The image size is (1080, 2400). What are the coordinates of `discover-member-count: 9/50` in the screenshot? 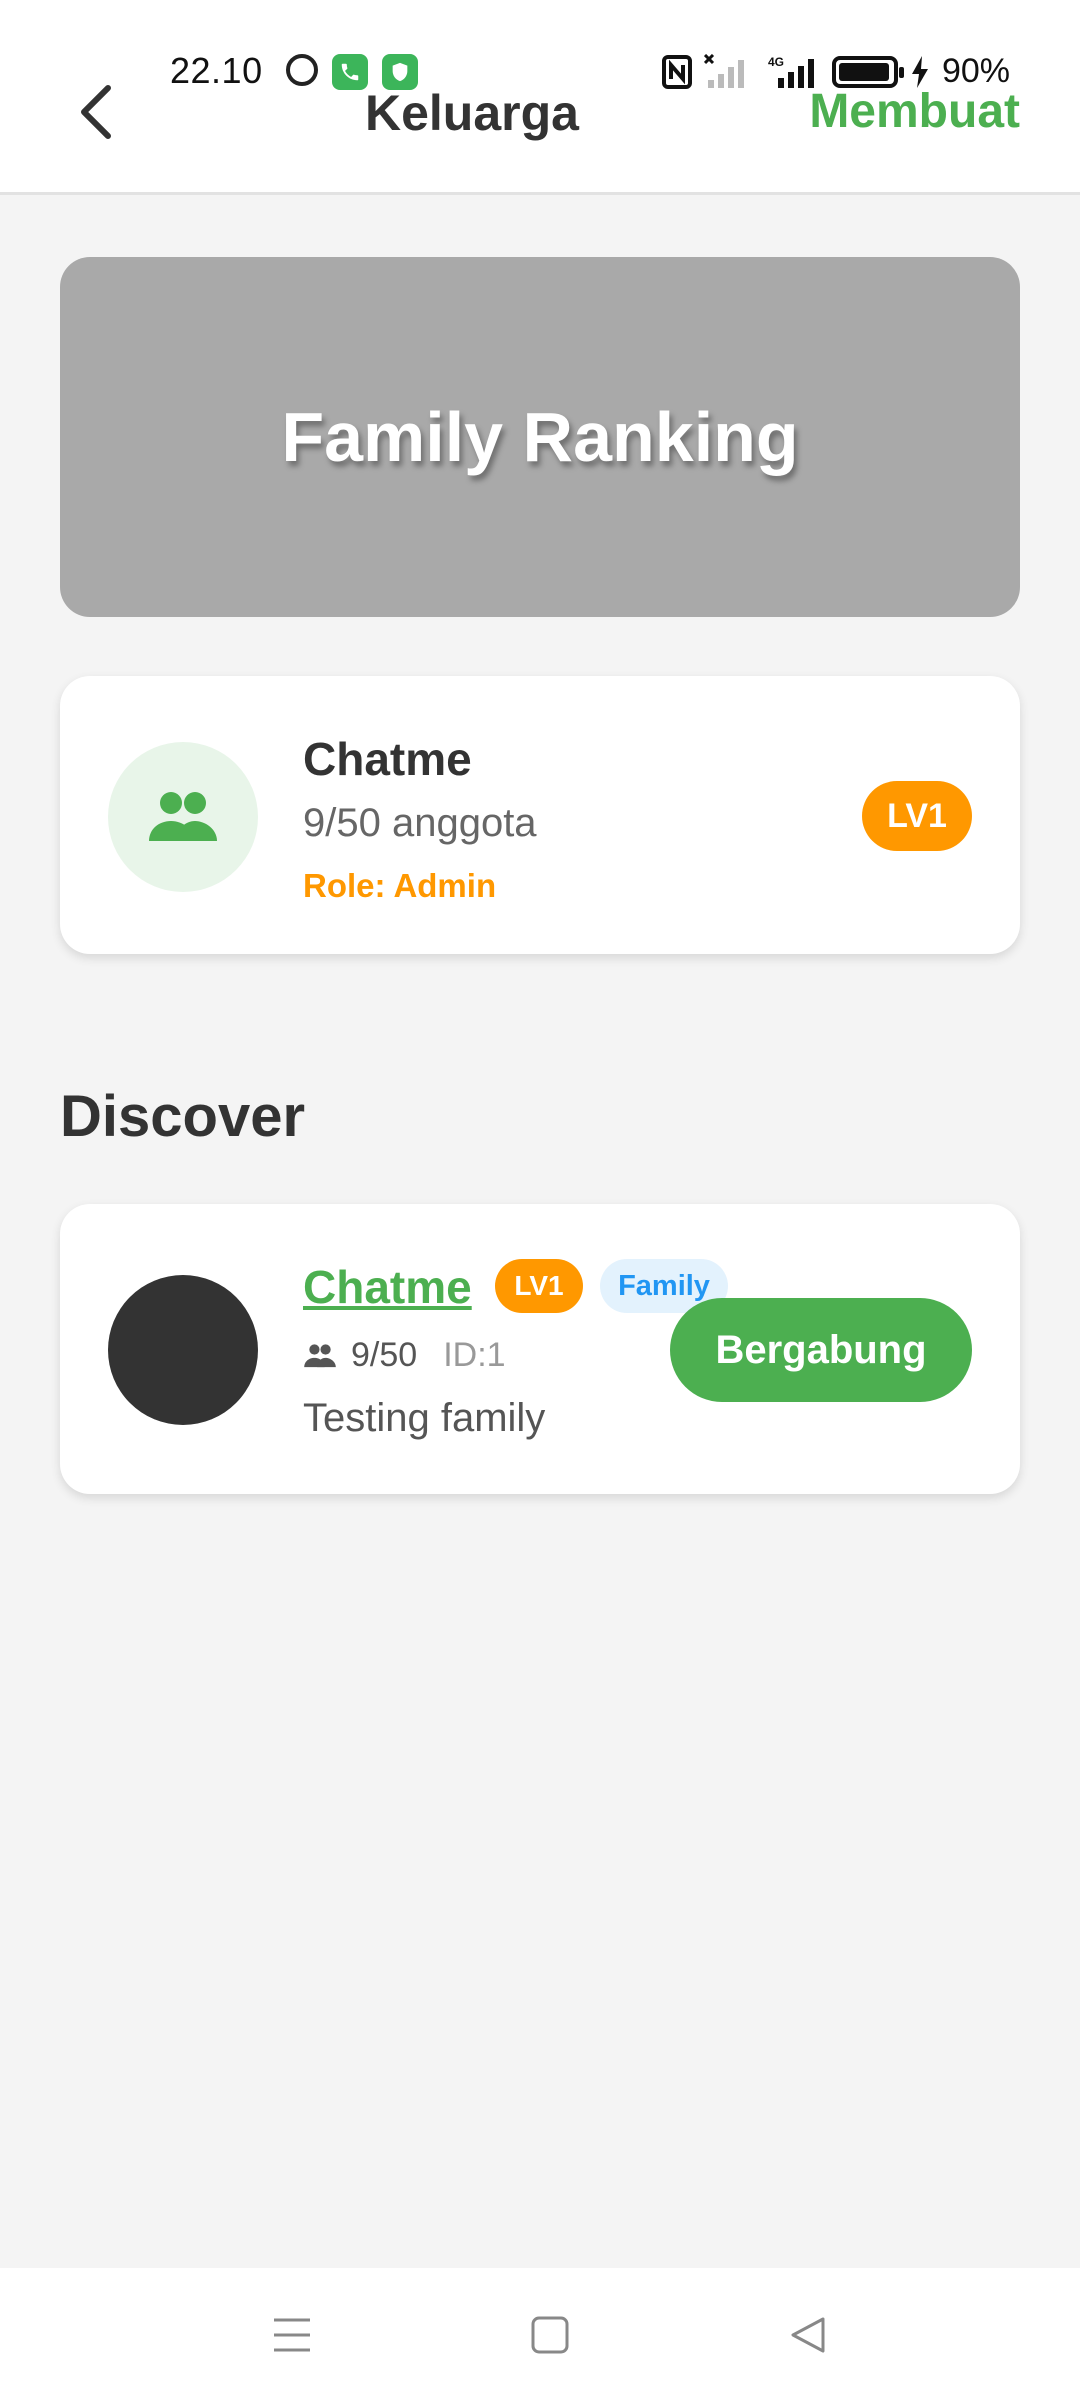 It's located at (384, 1355).